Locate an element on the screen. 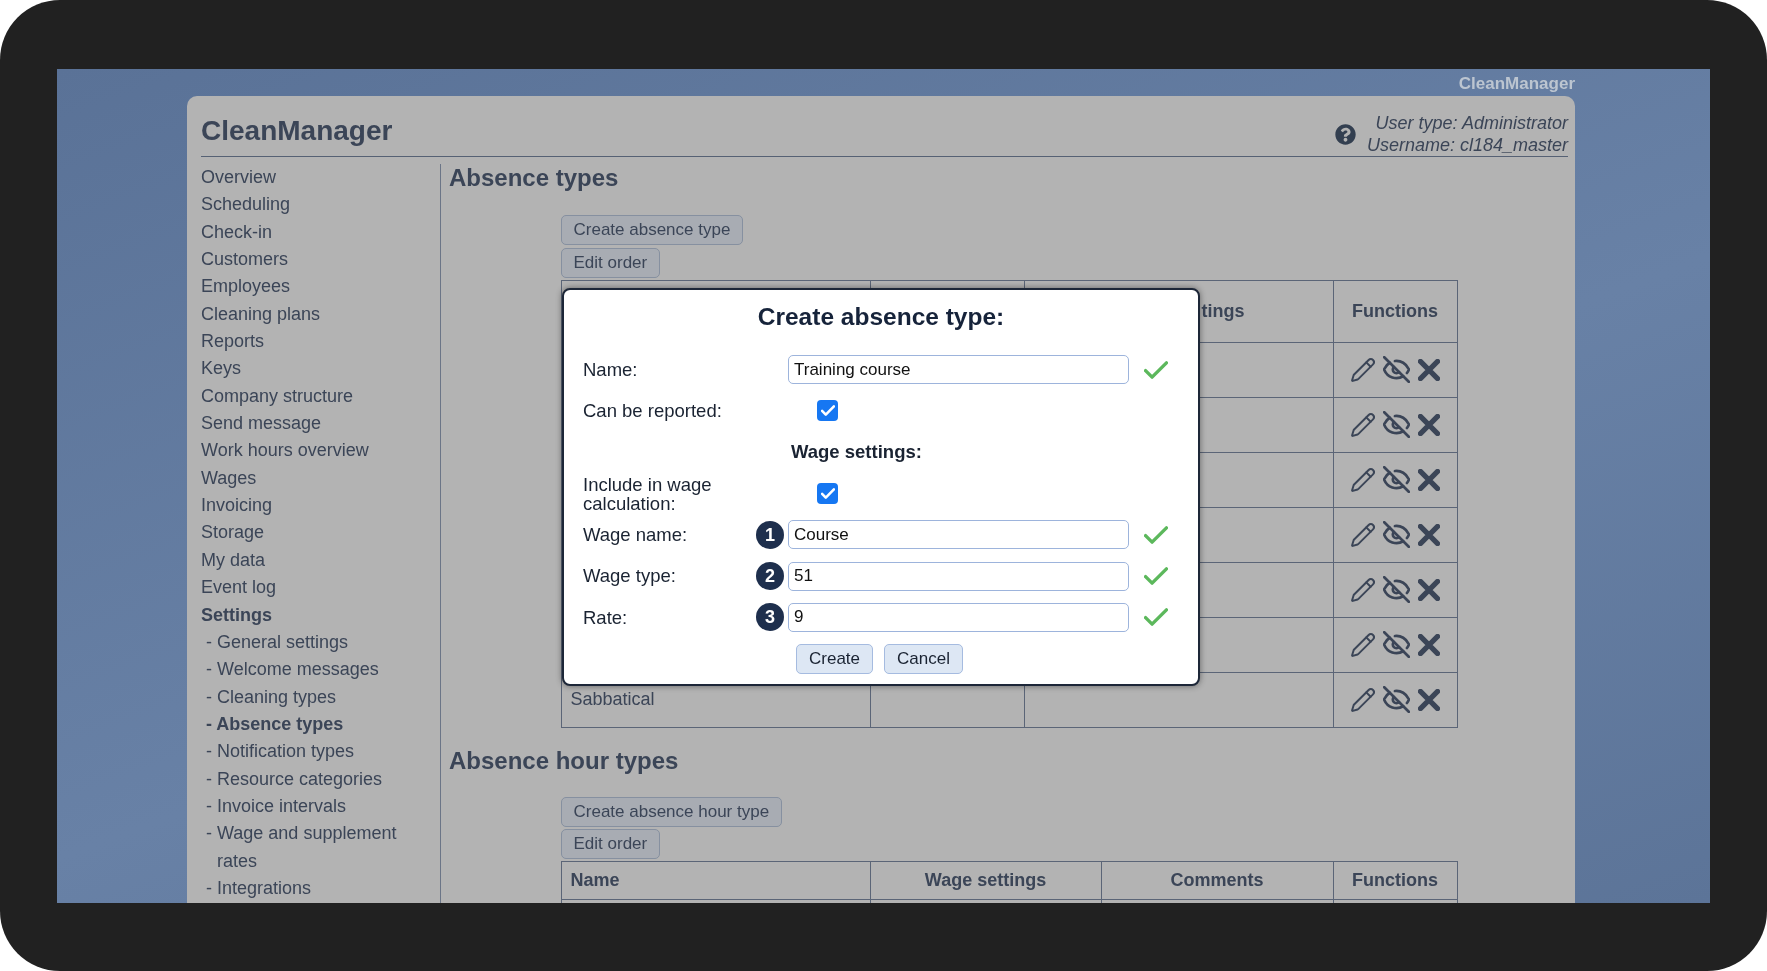  action-button: Create absence type is located at coordinates (652, 230).